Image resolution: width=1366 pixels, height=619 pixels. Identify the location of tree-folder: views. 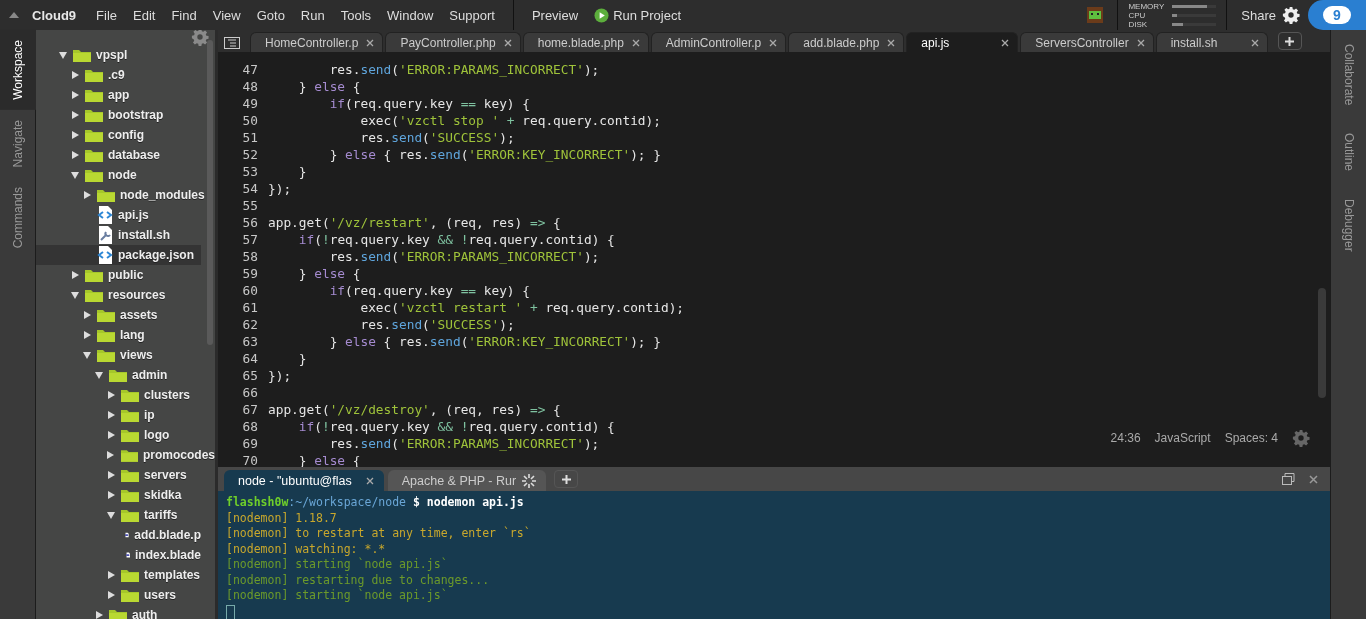
(125, 355).